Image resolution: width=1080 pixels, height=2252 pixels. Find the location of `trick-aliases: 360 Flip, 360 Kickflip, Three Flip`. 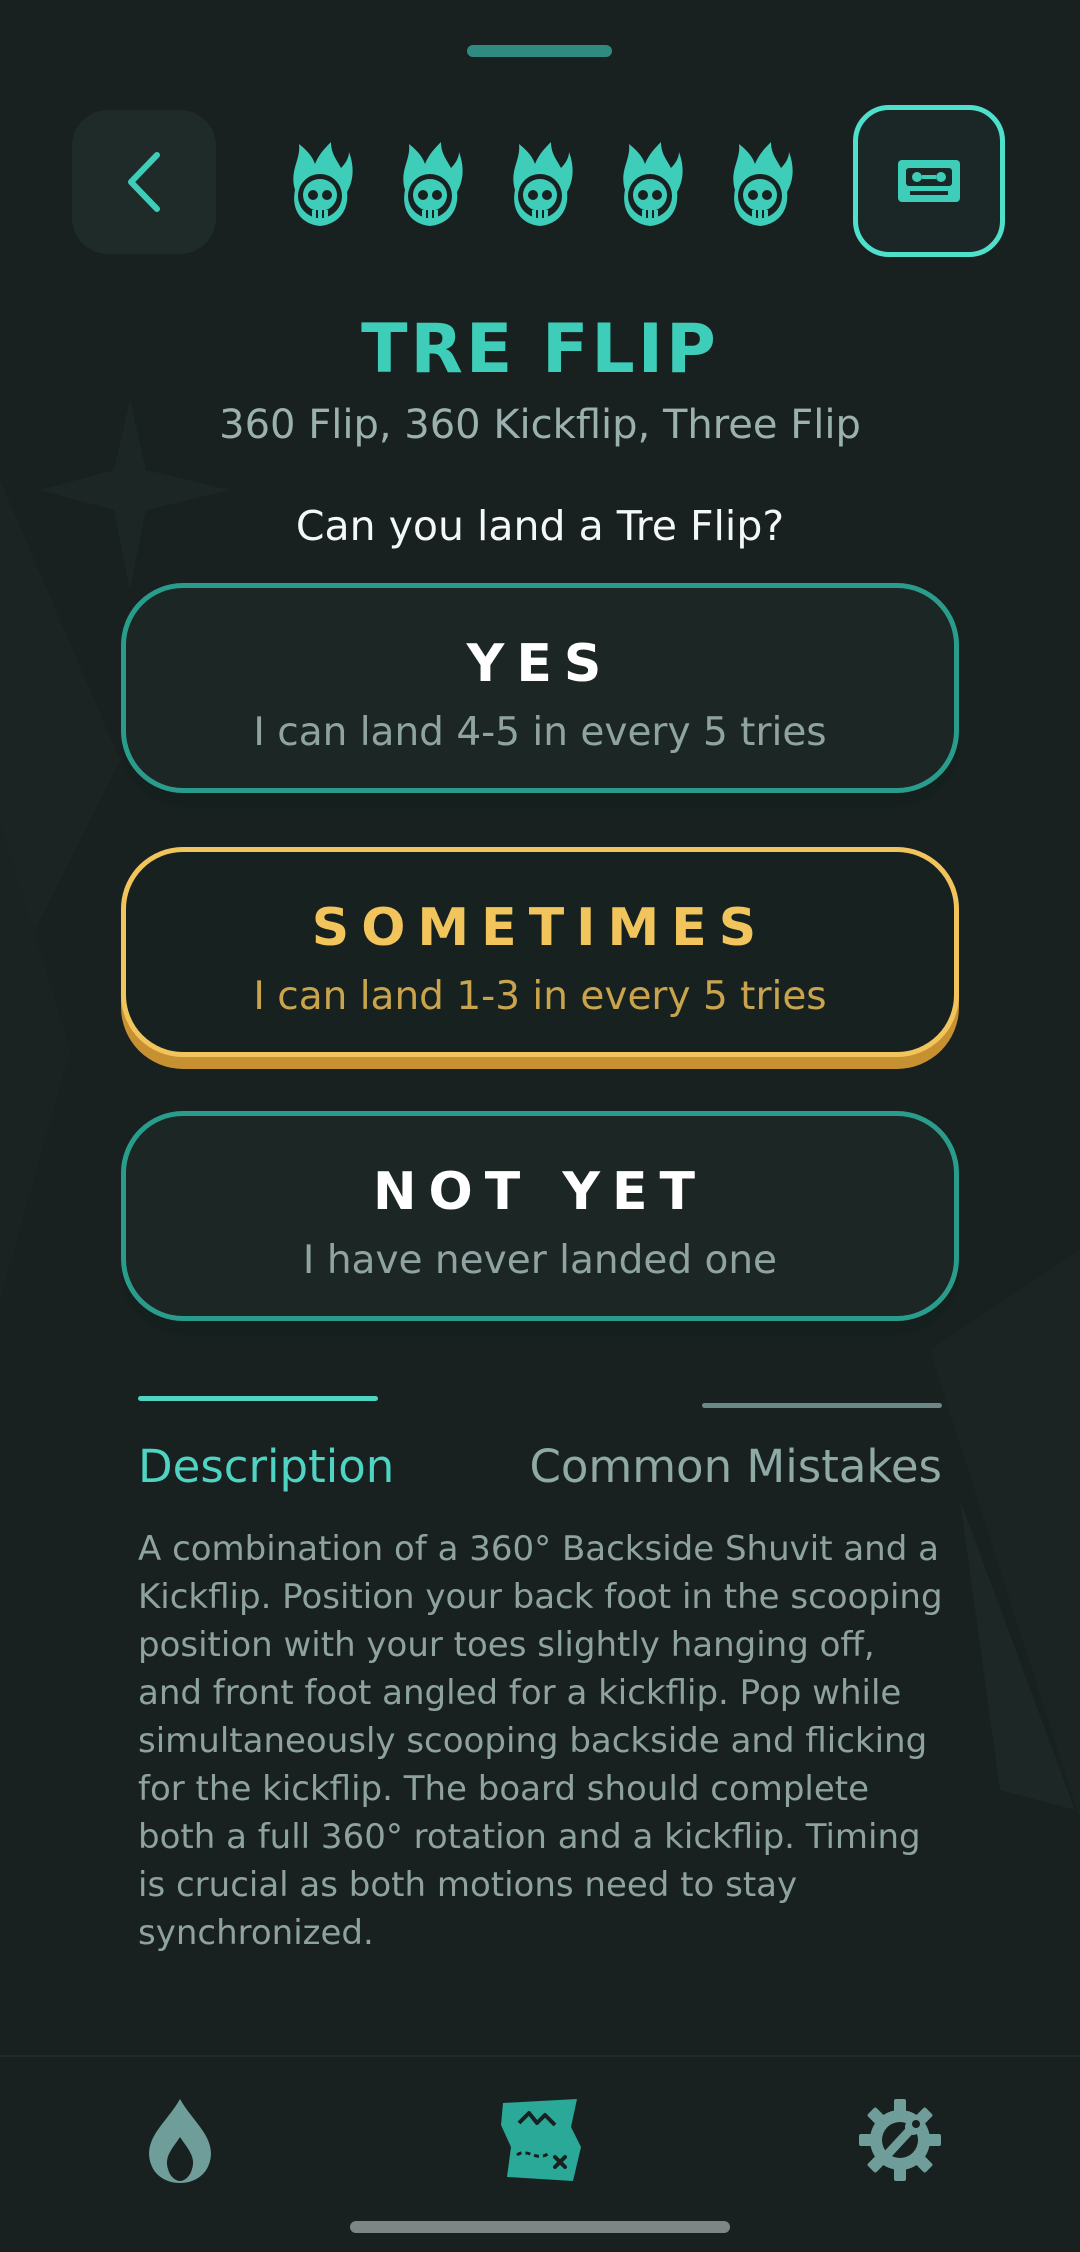

trick-aliases: 360 Flip, 360 Kickflip, Three Flip is located at coordinates (540, 425).